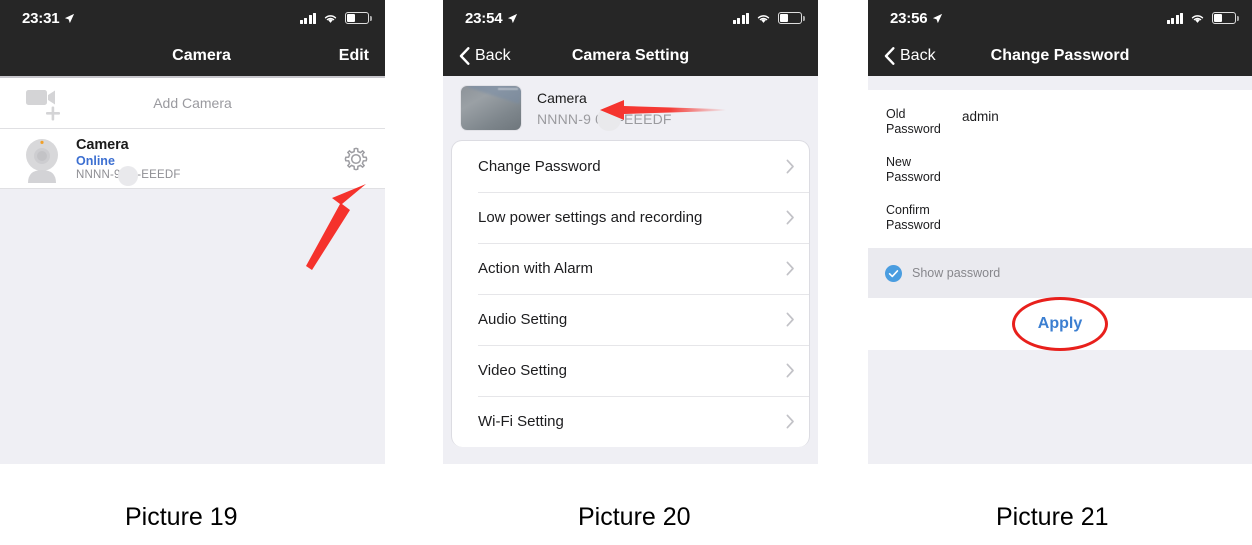 This screenshot has width=1252, height=545. Describe the element at coordinates (1060, 18) in the screenshot. I see `status-bar: 23:56` at that location.